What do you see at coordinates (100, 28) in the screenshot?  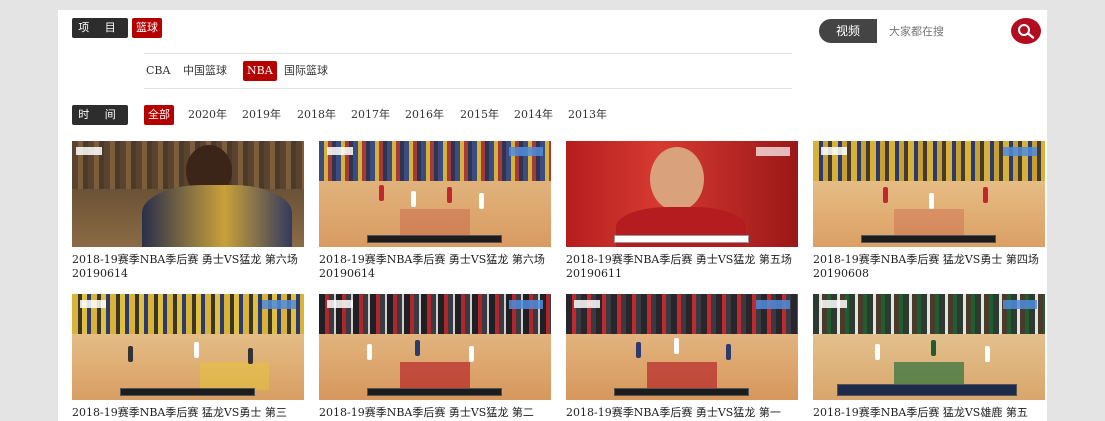 I see `category-label: 项 目` at bounding box center [100, 28].